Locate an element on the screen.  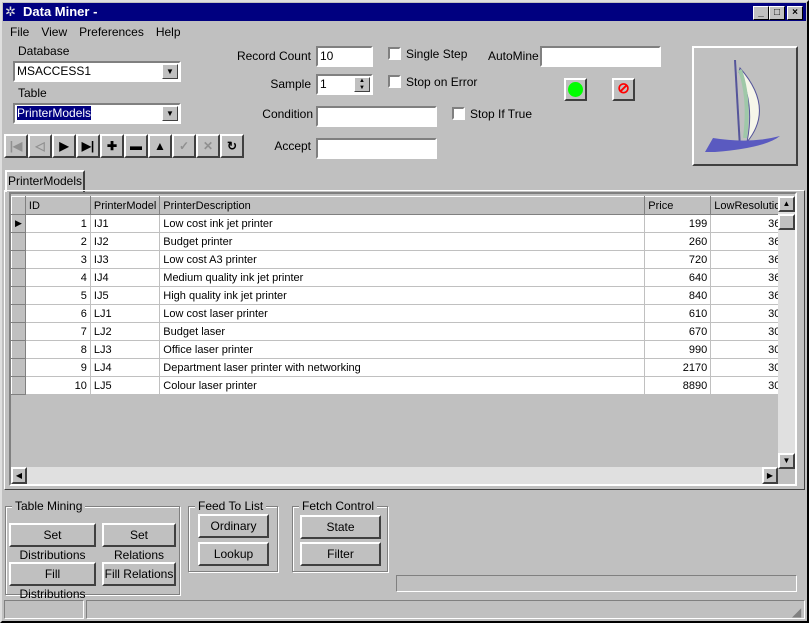
table-row: ▶1IJ1Low cost ink jet printer199360 is located at coordinates (401, 223).